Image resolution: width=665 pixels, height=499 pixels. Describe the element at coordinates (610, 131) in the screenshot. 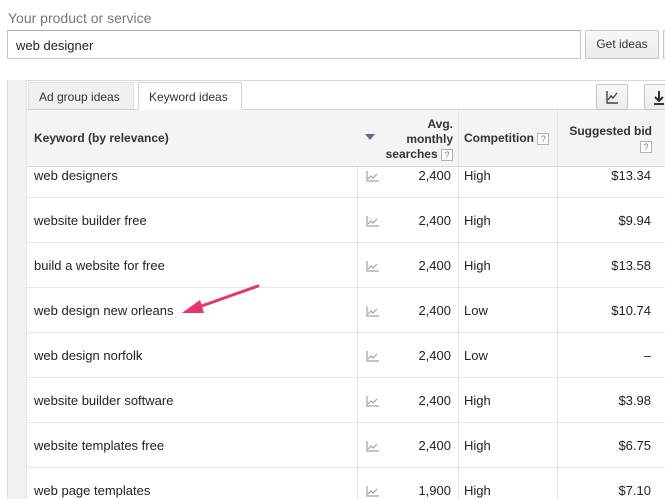

I see `header-bid-label: Suggested bid` at that location.